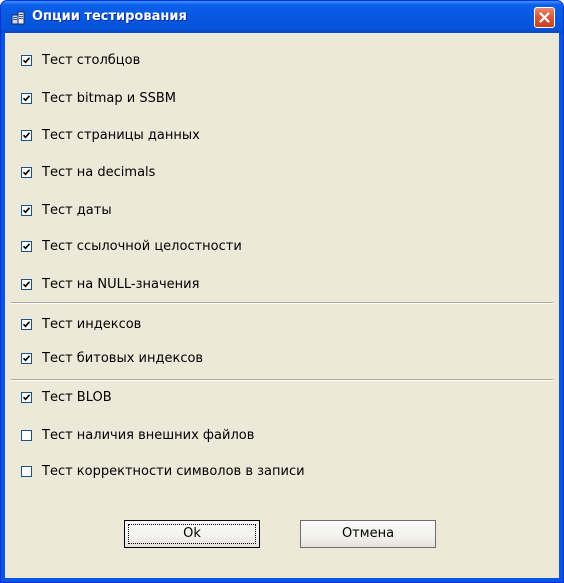 The width and height of the screenshot is (564, 583). I want to click on option-label: Тест на NULL-значения, so click(121, 284).